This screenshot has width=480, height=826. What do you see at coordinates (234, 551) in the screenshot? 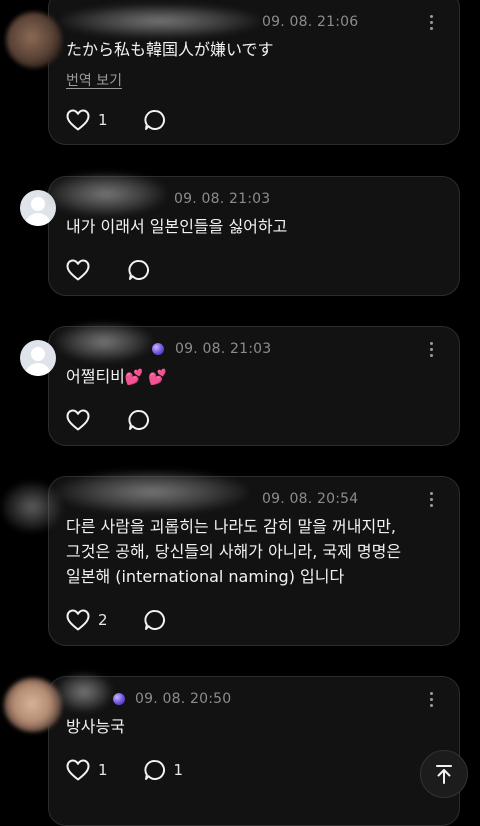
I see `comment-line: 그것은 공해, 당신들의 사해가 아니라, 국제 명명은` at bounding box center [234, 551].